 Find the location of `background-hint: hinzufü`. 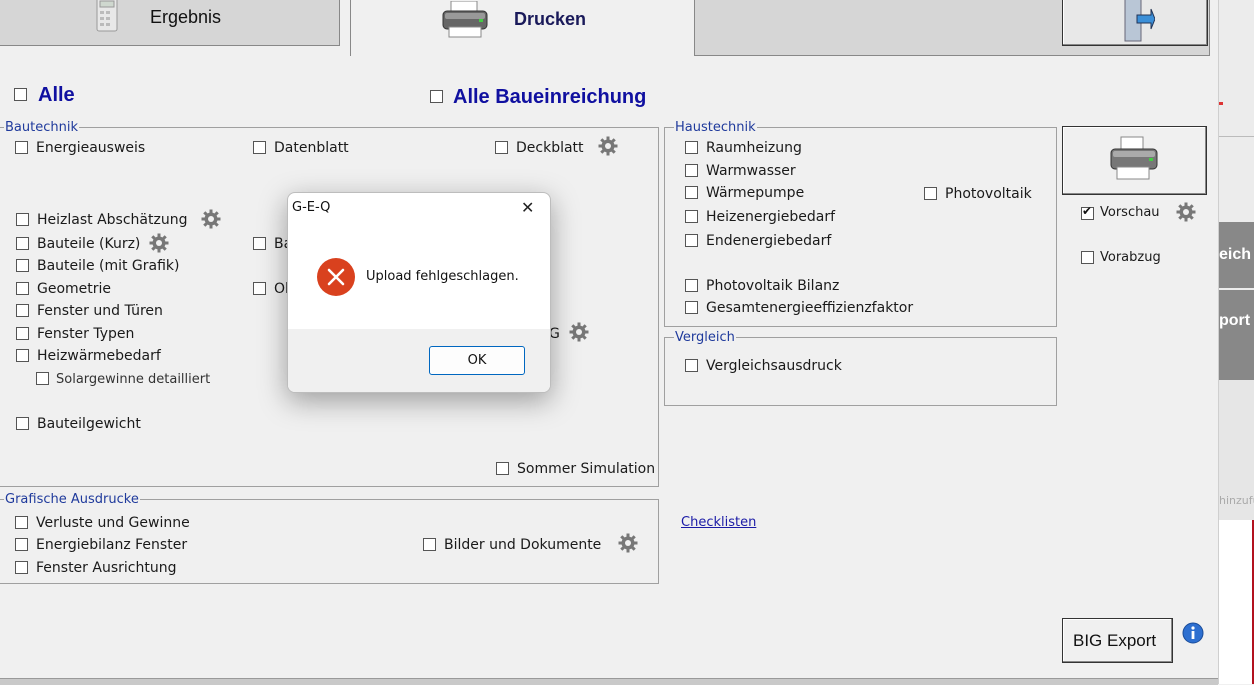

background-hint: hinzufü is located at coordinates (1236, 500).